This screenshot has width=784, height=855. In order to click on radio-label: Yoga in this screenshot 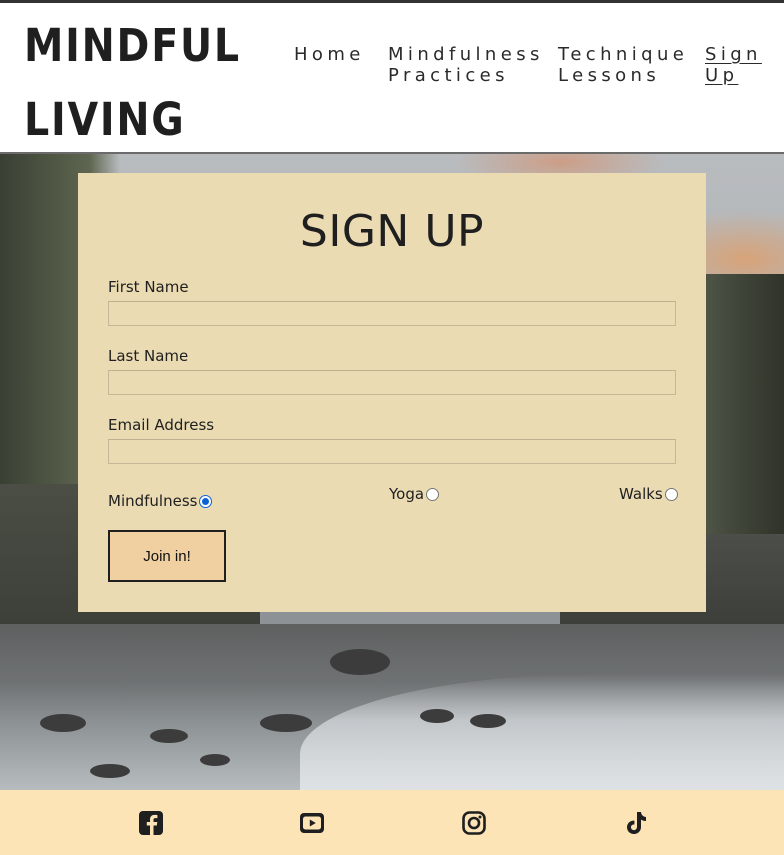, I will do `click(407, 494)`.